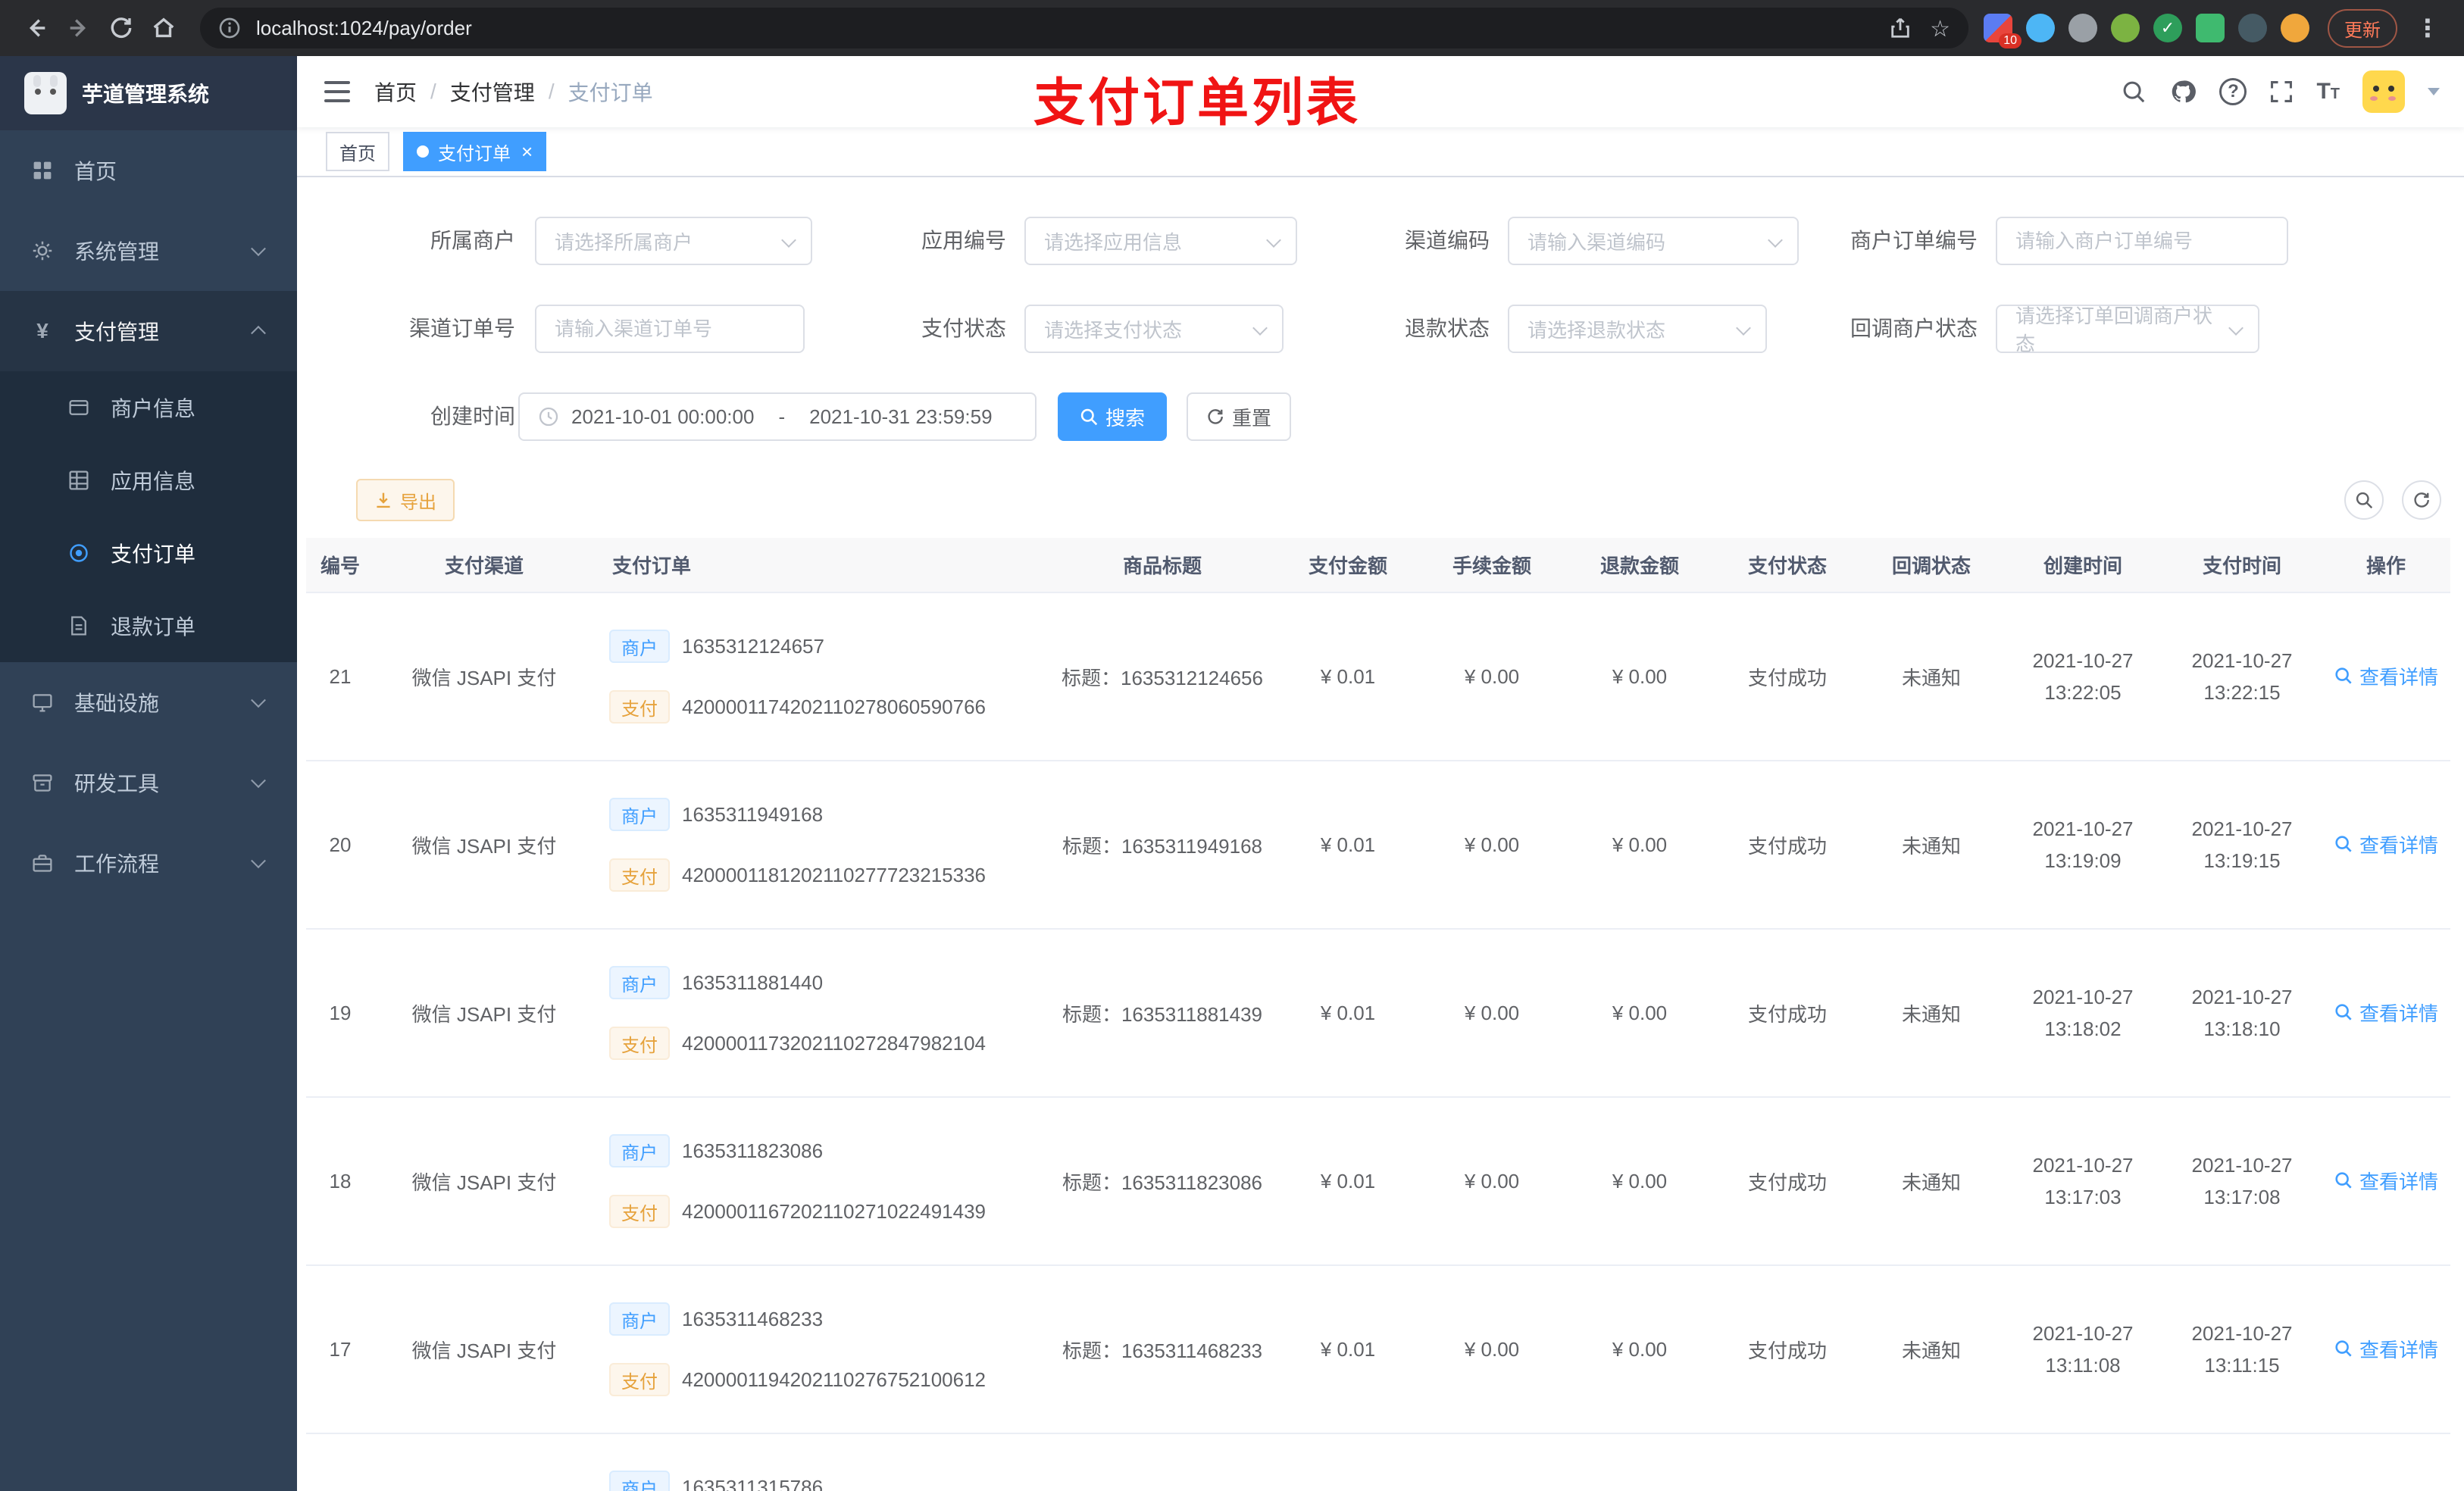  Describe the element at coordinates (1447, 240) in the screenshot. I see `filter-label-channel-code: 渠道编码` at that location.